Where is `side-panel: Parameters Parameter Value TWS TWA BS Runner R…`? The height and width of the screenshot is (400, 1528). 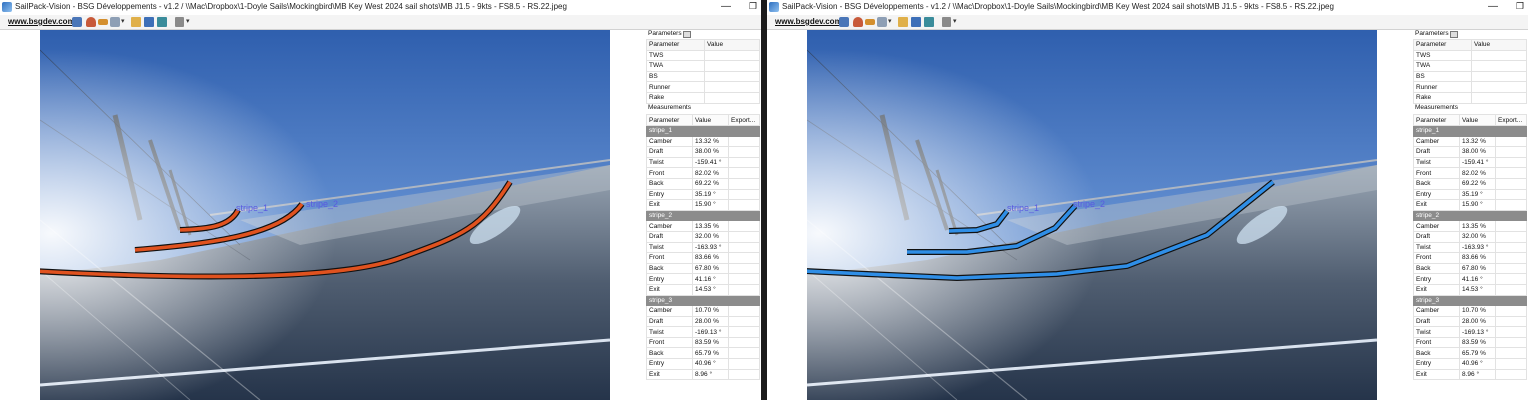
side-panel: Parameters Parameter Value TWS TWA BS Runner R… is located at coordinates (1469, 215).